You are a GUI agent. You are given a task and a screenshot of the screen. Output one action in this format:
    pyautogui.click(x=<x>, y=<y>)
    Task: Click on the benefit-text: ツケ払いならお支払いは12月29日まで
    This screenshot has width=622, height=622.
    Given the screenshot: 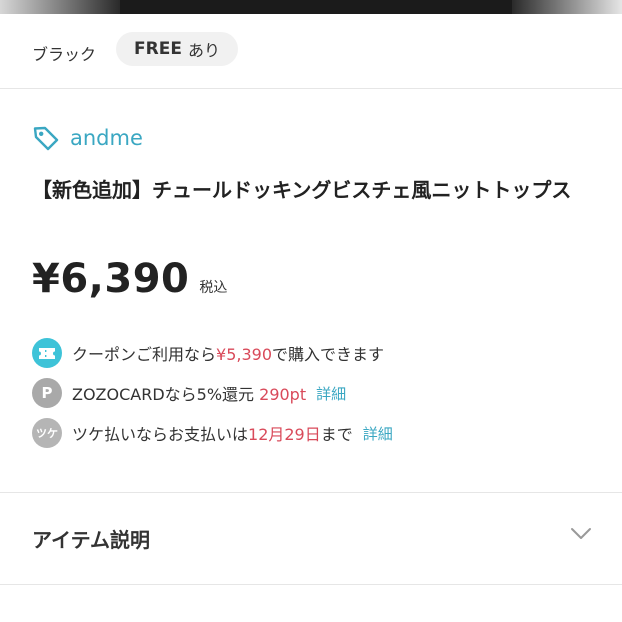 What is the action you would take?
    pyautogui.click(x=212, y=434)
    